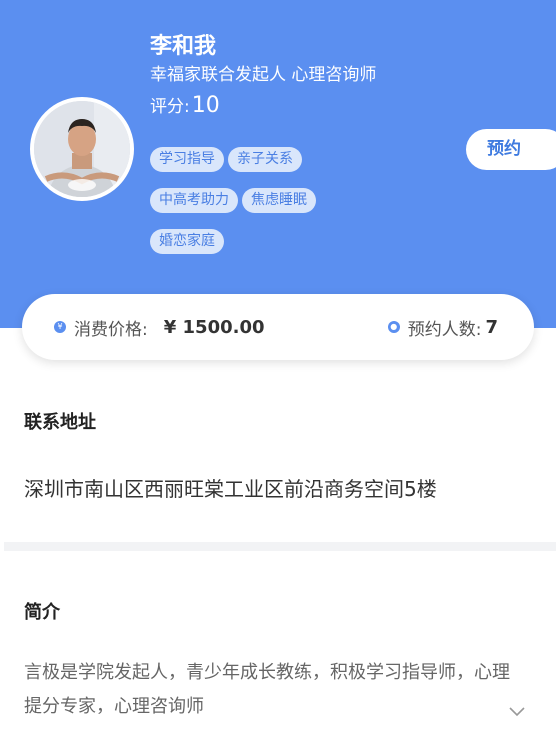  What do you see at coordinates (214, 327) in the screenshot?
I see `price-value: ¥ 1500.00` at bounding box center [214, 327].